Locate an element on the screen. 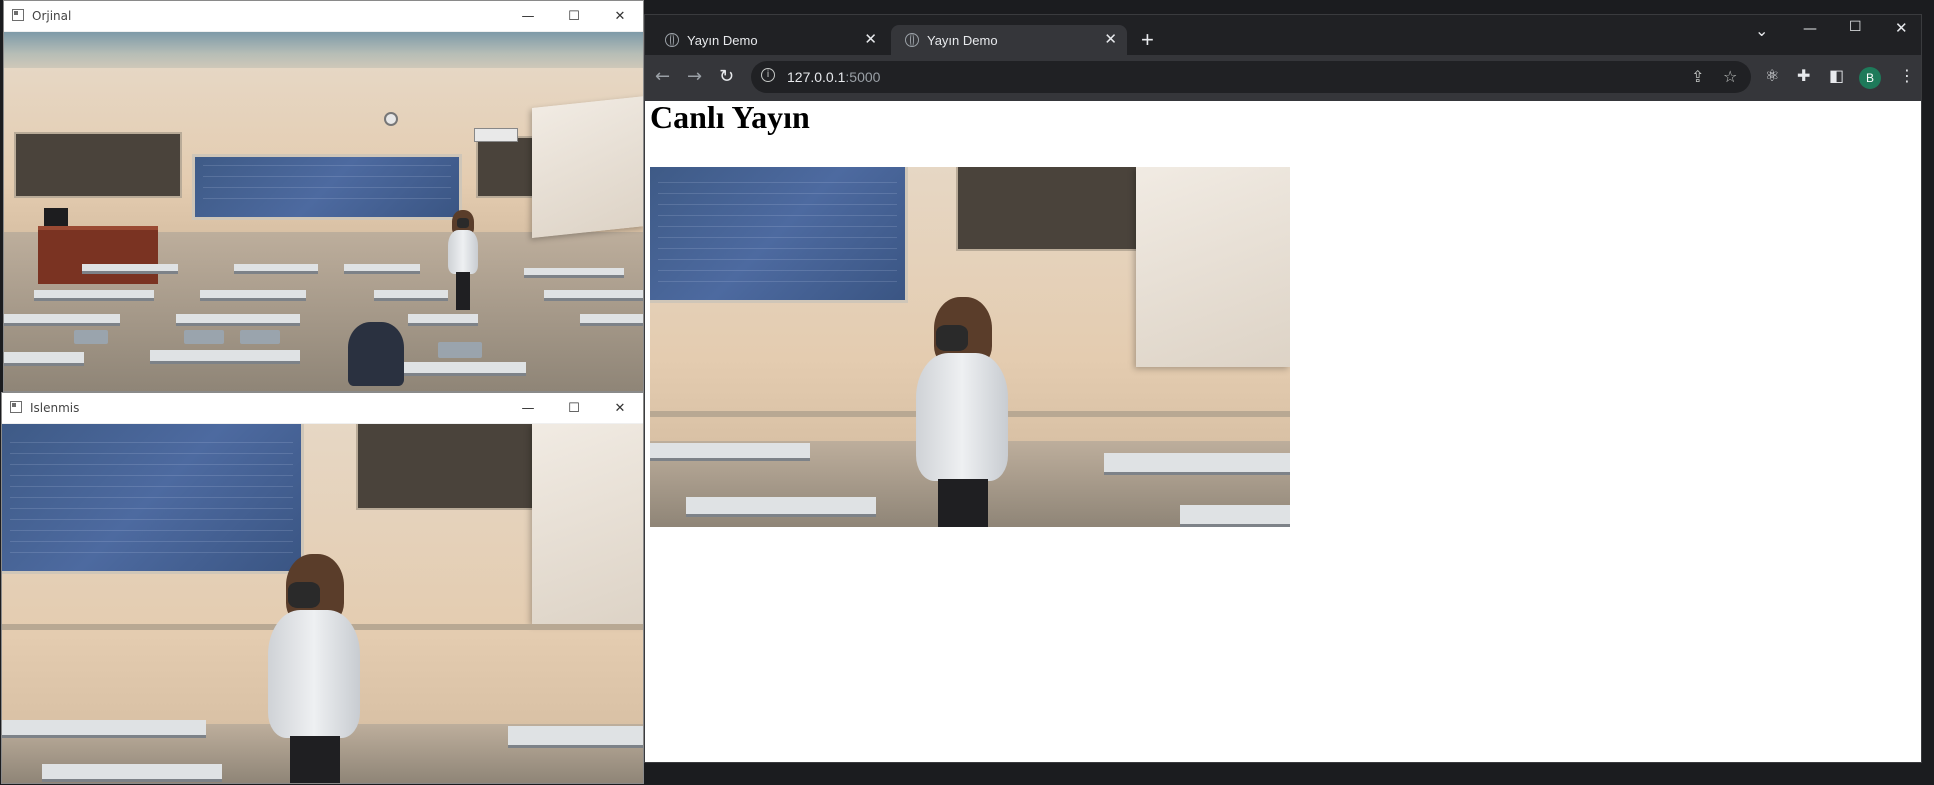 Image resolution: width=1934 pixels, height=785 pixels. browser-maximize-button: ☐ is located at coordinates (1855, 27).